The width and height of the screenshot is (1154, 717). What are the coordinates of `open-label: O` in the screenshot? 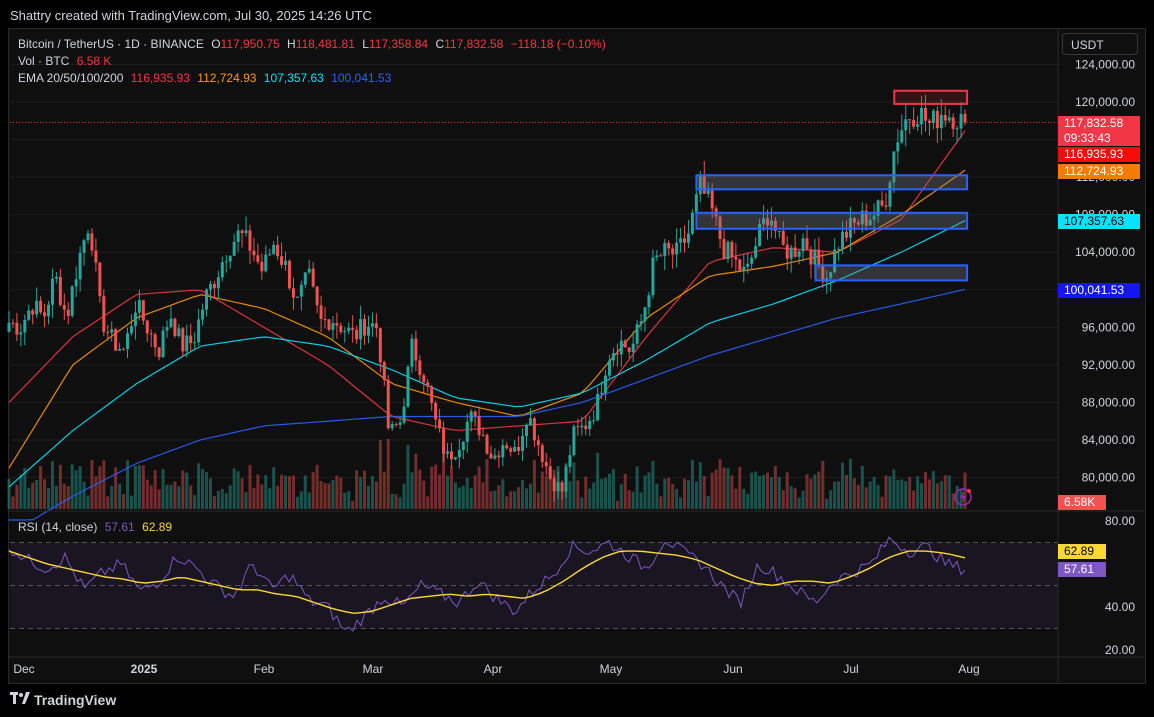 It's located at (216, 44).